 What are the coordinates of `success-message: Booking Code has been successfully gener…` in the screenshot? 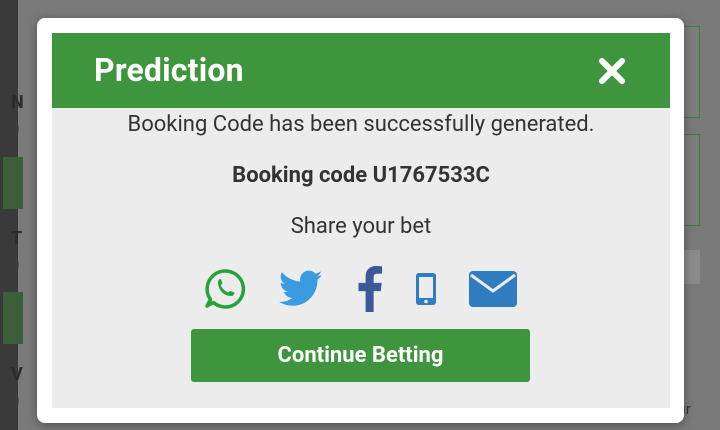 It's located at (361, 124).